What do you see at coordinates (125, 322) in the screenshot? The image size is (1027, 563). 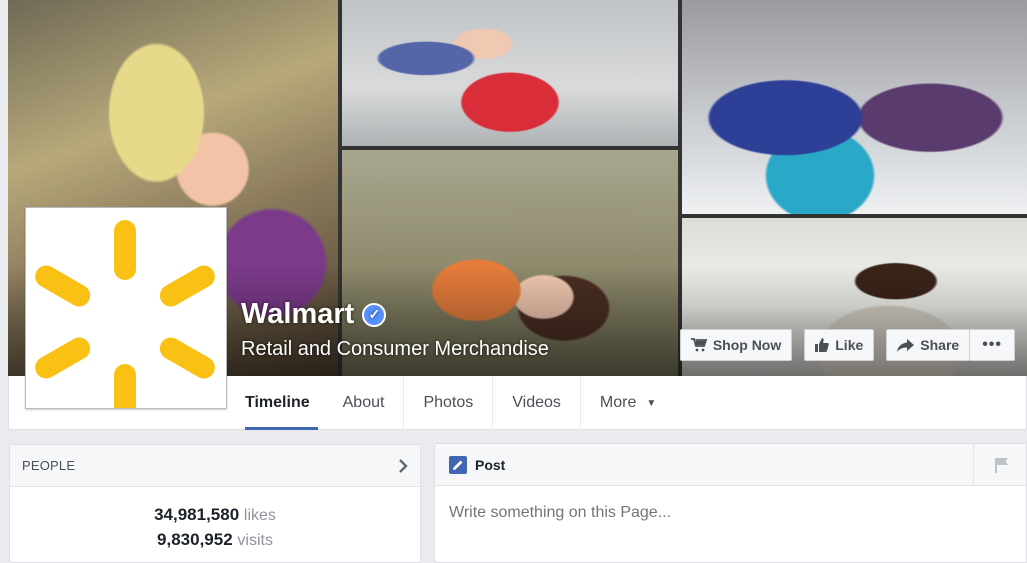 I see `walmart-spark-logo` at bounding box center [125, 322].